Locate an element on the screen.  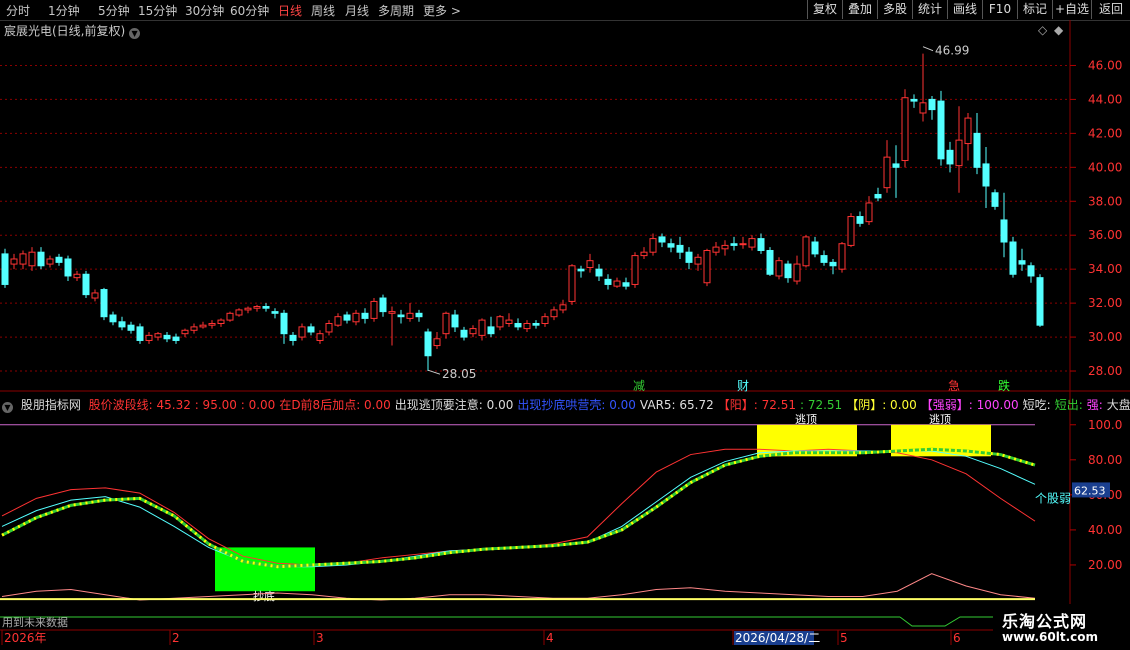
indicator-item: VAR5: 65.72 is located at coordinates (676, 405).